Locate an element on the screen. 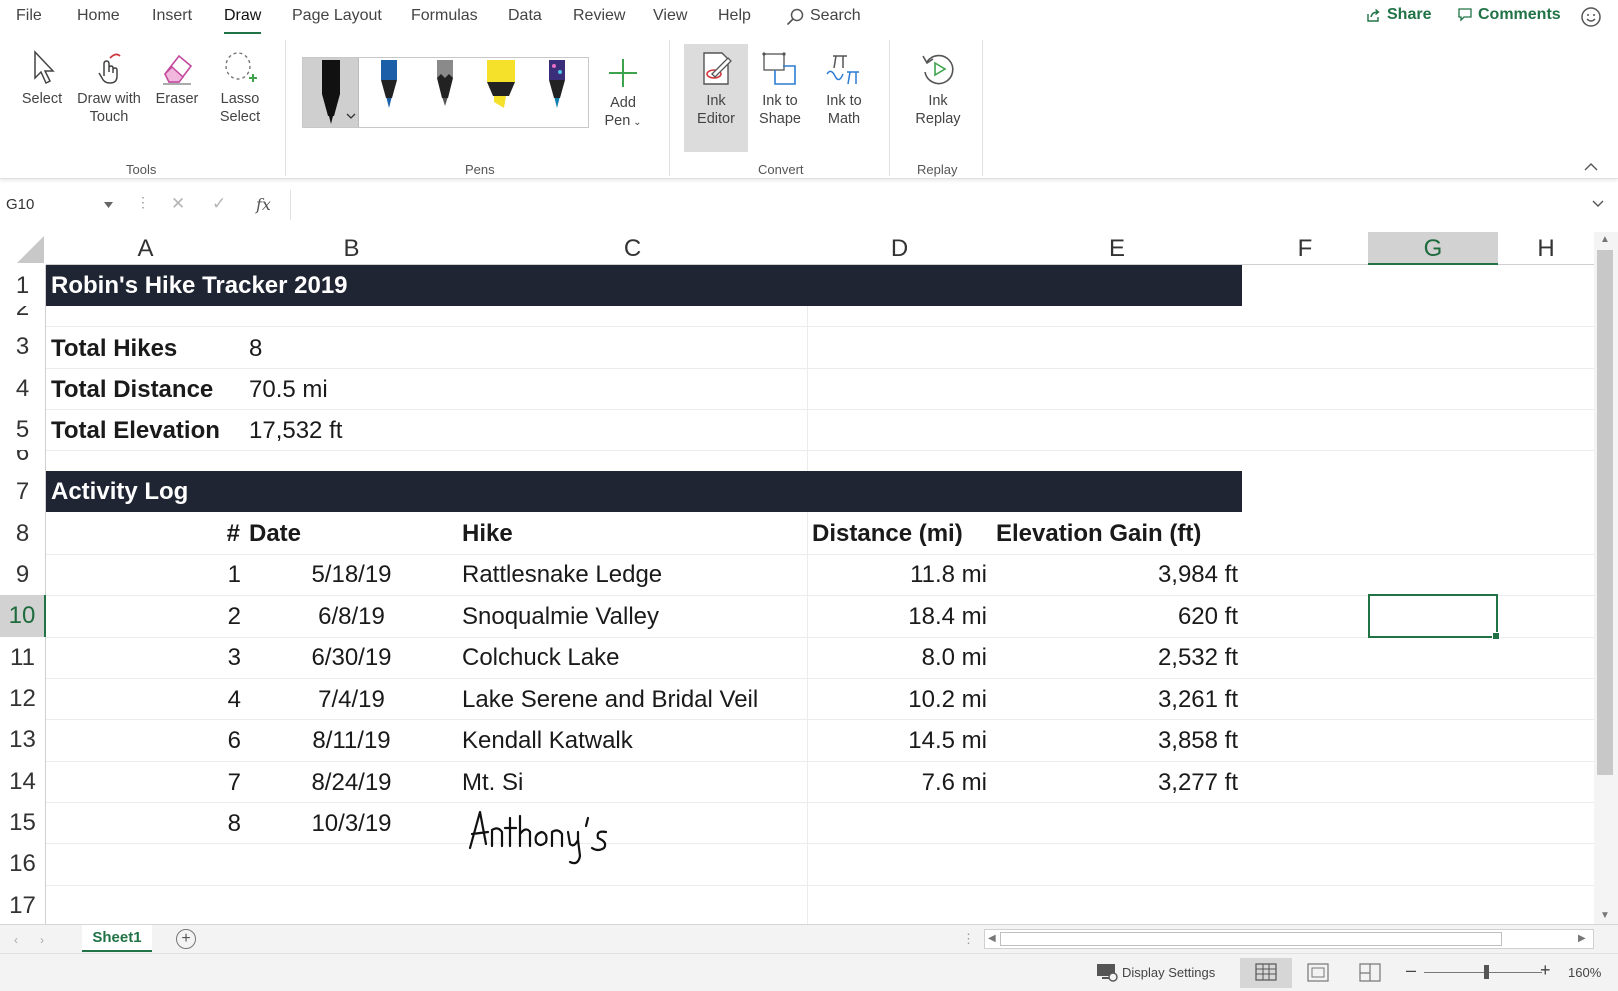 The image size is (1618, 991). summary-value: 17,532 ft is located at coordinates (295, 430).